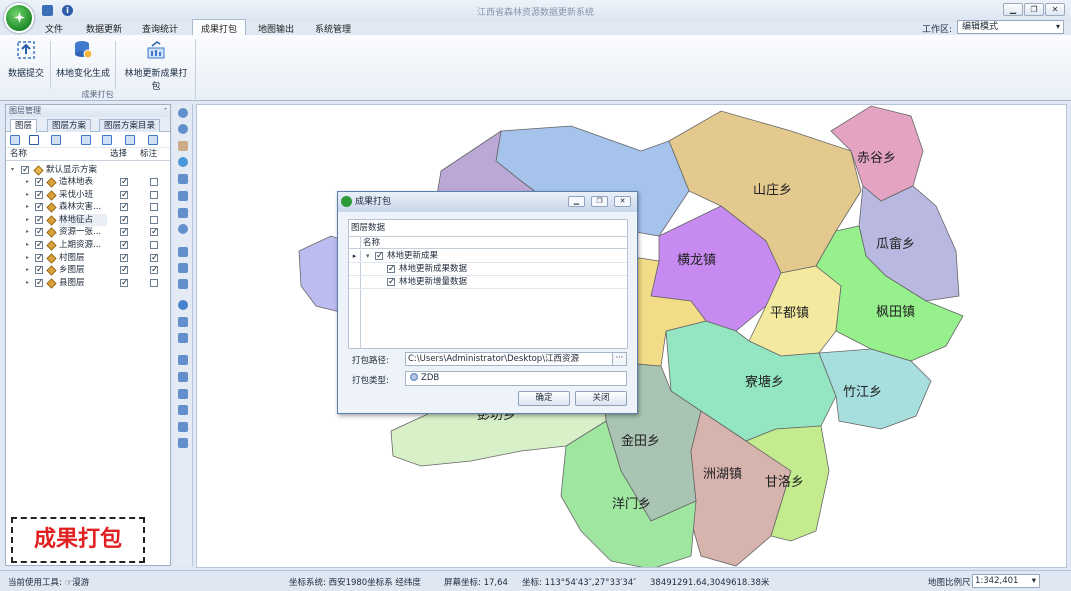 The height and width of the screenshot is (591, 1071). I want to click on eraser-icon, so click(183, 338).